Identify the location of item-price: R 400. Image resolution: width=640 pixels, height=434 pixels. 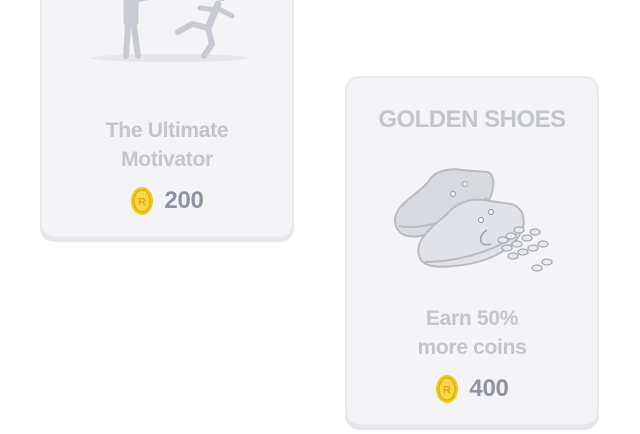
(472, 389).